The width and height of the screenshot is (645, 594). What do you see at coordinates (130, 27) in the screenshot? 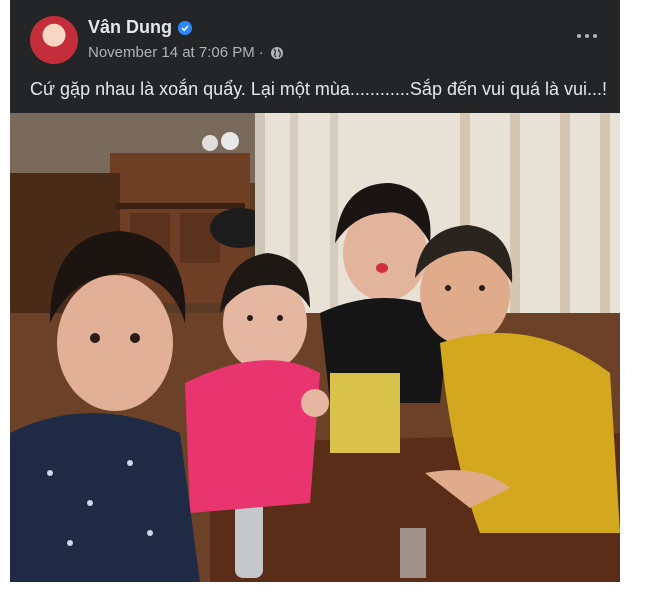
I see `author-name: Vân Dung` at bounding box center [130, 27].